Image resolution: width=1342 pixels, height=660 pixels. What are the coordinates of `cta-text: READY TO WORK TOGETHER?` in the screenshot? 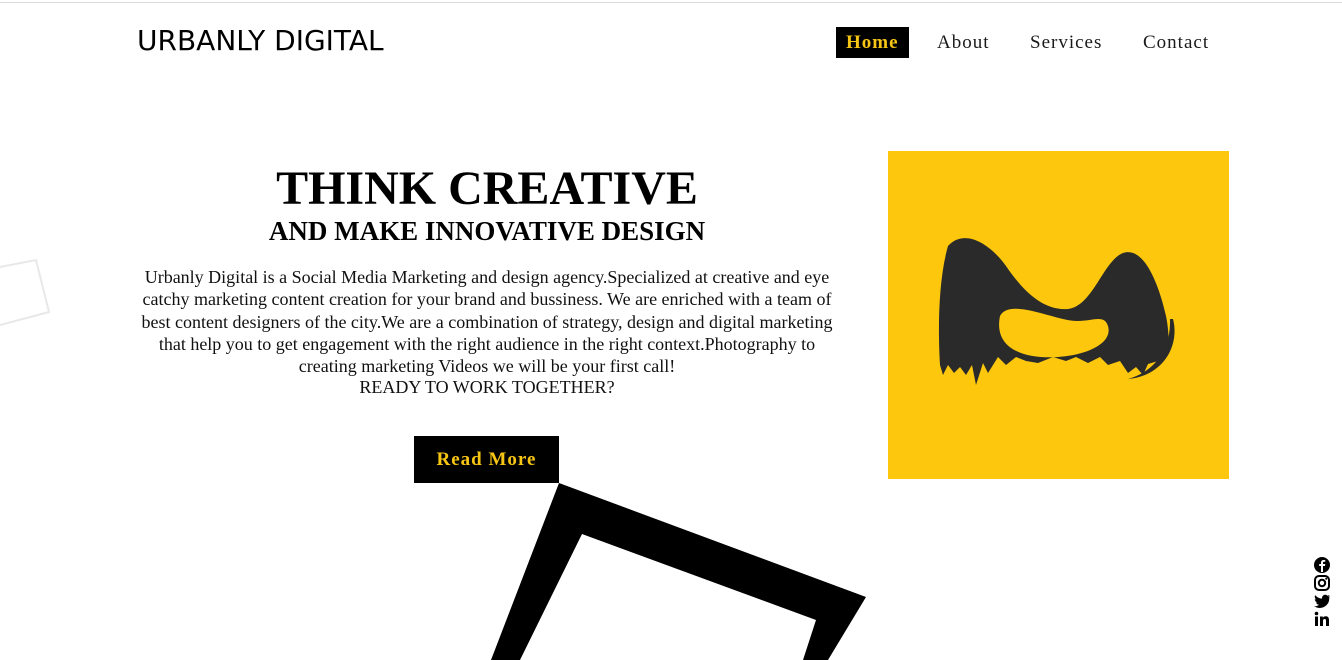 It's located at (487, 387).